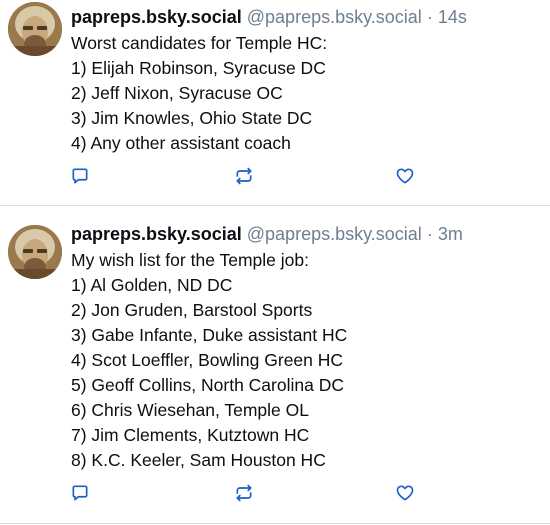  Describe the element at coordinates (181, 143) in the screenshot. I see `post-text-line: 4) Any other assistant coach` at that location.